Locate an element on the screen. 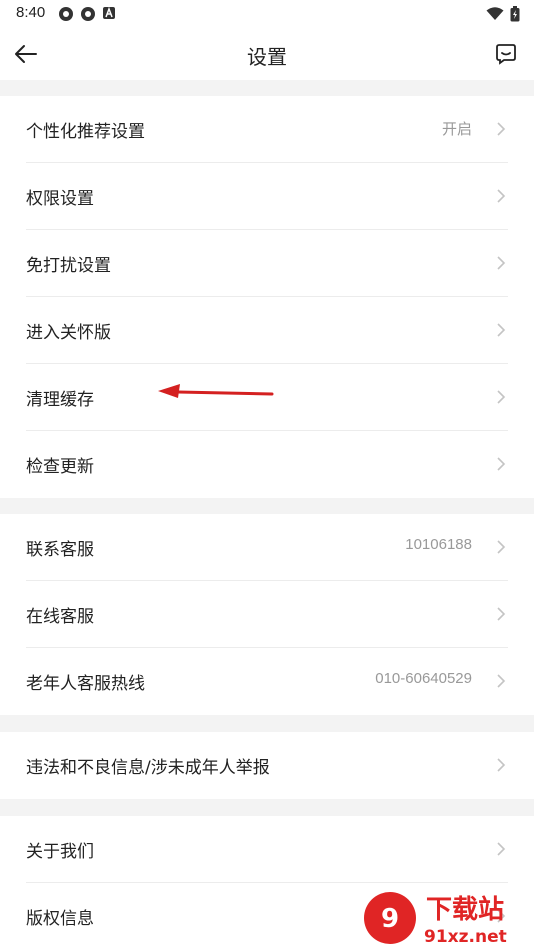  battery-icon is located at coordinates (515, 14).